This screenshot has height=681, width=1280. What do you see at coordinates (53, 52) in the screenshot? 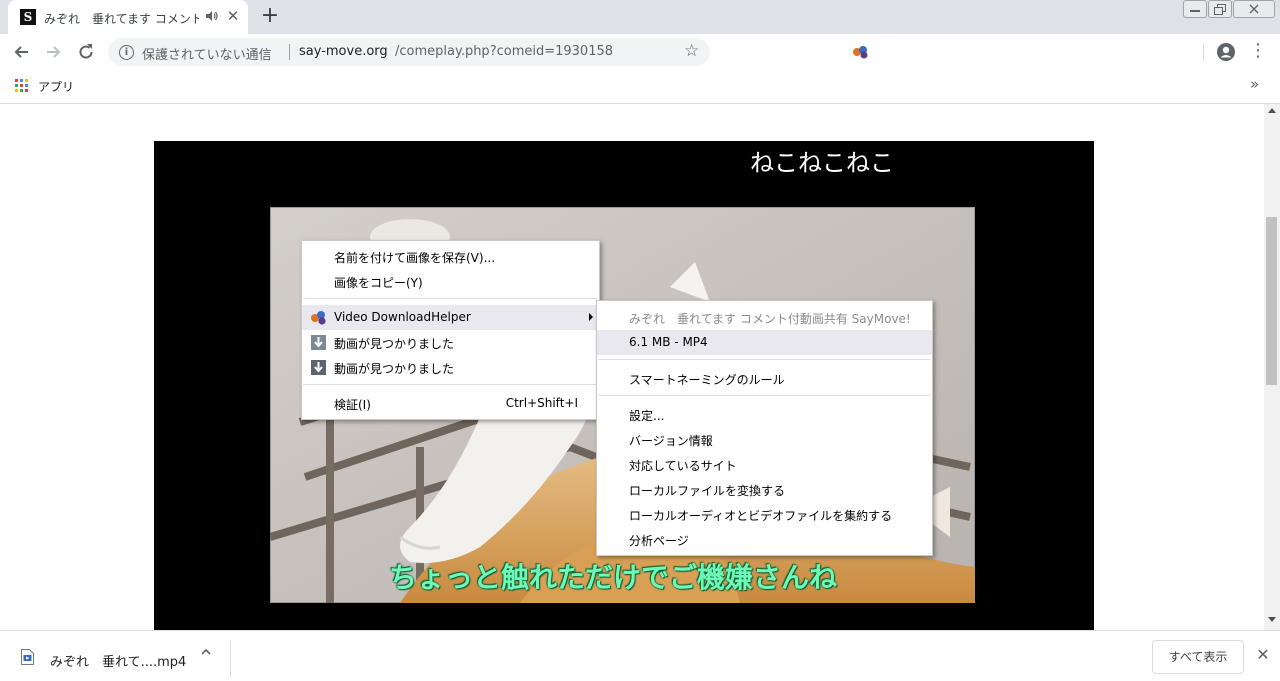
I see `forward-button` at bounding box center [53, 52].